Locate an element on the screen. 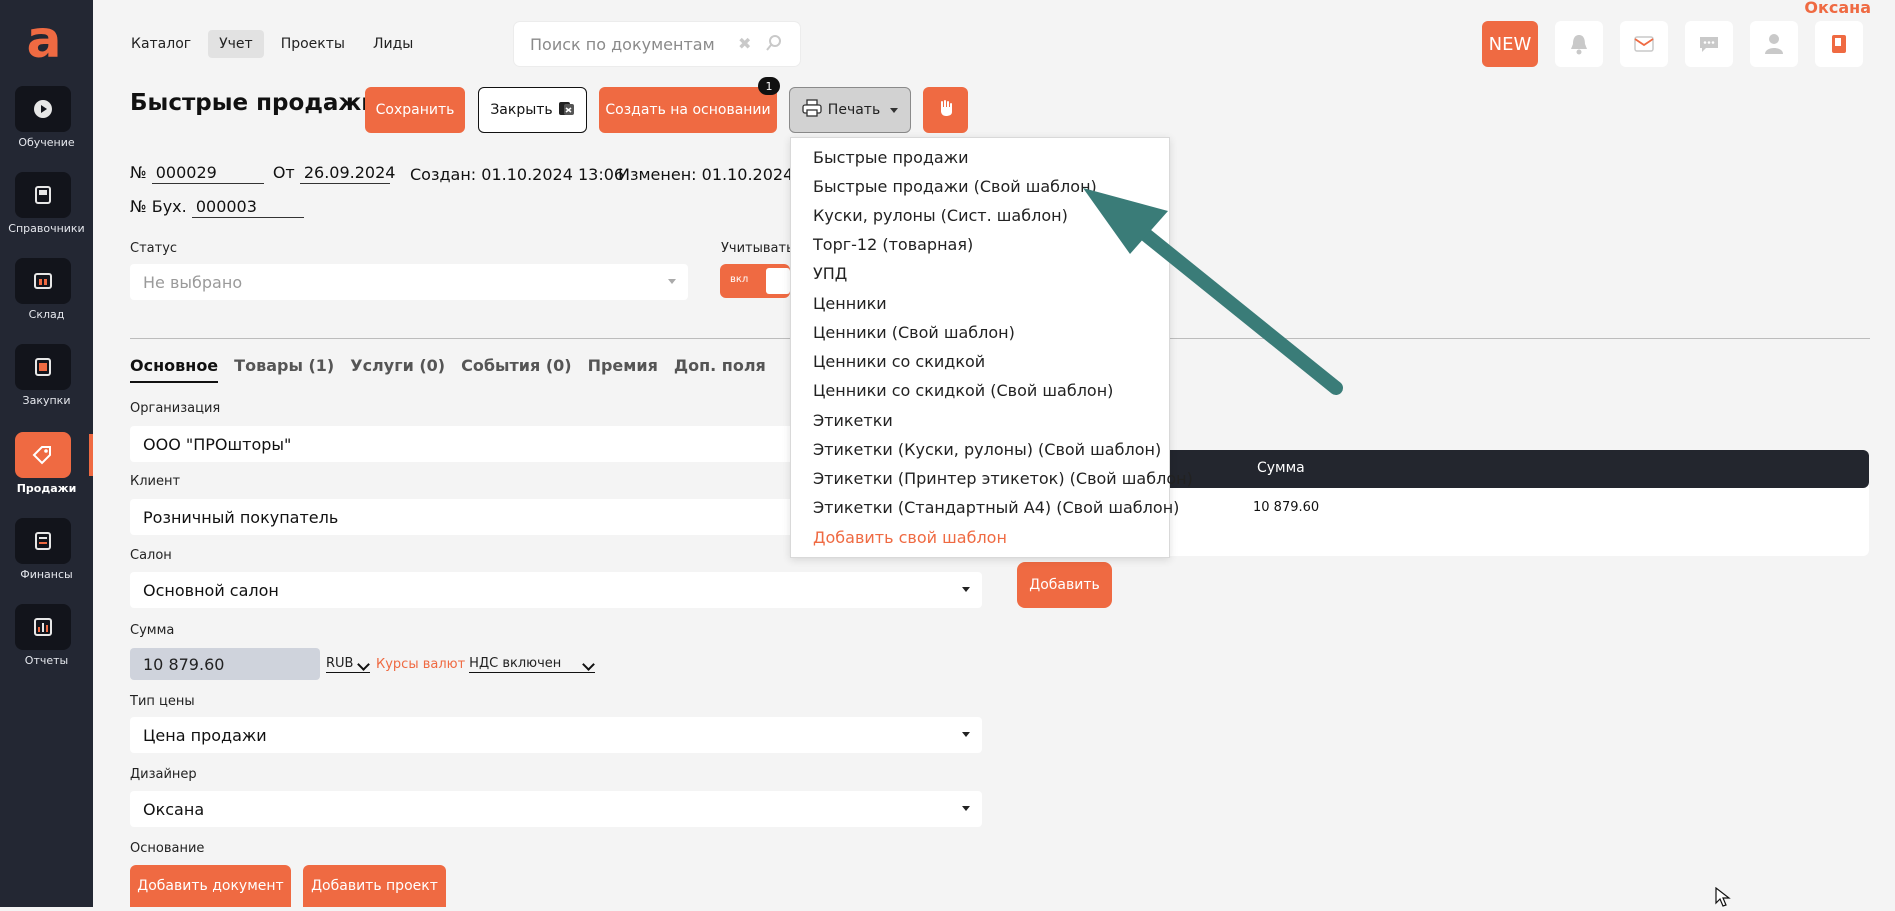 Image resolution: width=1895 pixels, height=911 pixels. sidebar-item-label: Склад is located at coordinates (46, 314).